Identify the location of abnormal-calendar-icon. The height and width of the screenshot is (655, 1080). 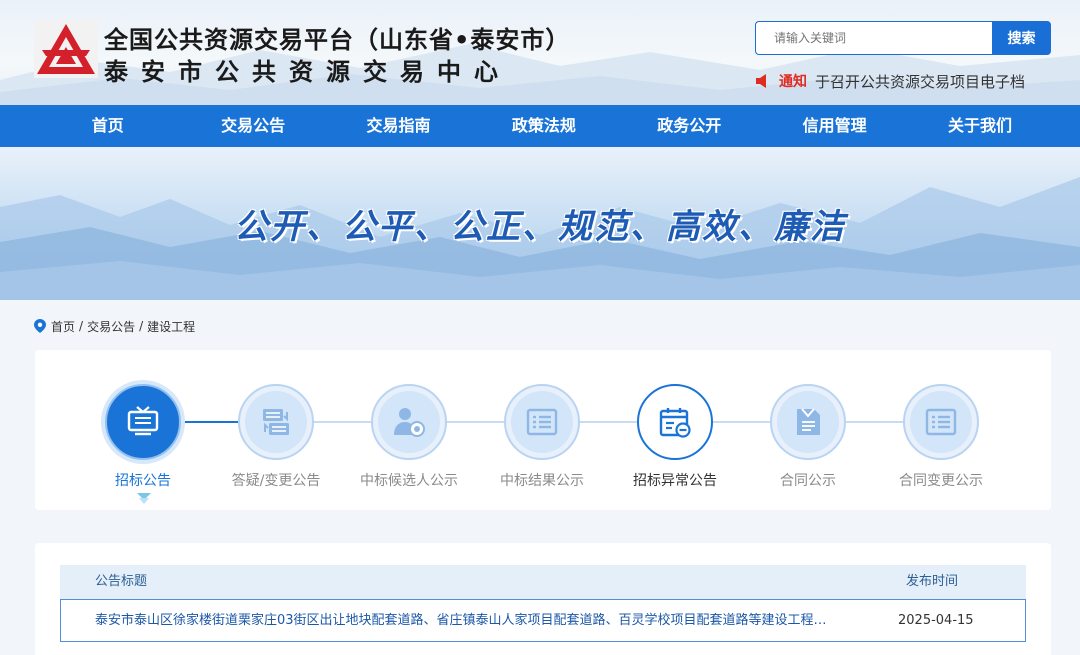
(675, 423).